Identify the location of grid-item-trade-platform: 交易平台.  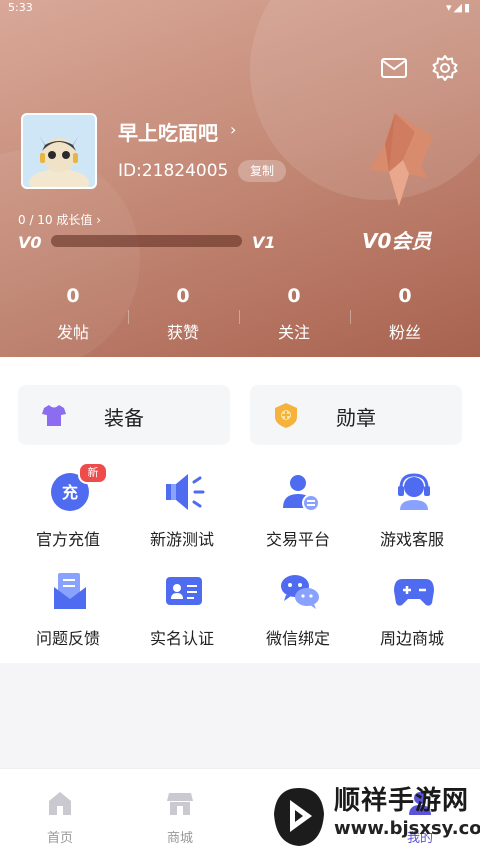
(298, 515).